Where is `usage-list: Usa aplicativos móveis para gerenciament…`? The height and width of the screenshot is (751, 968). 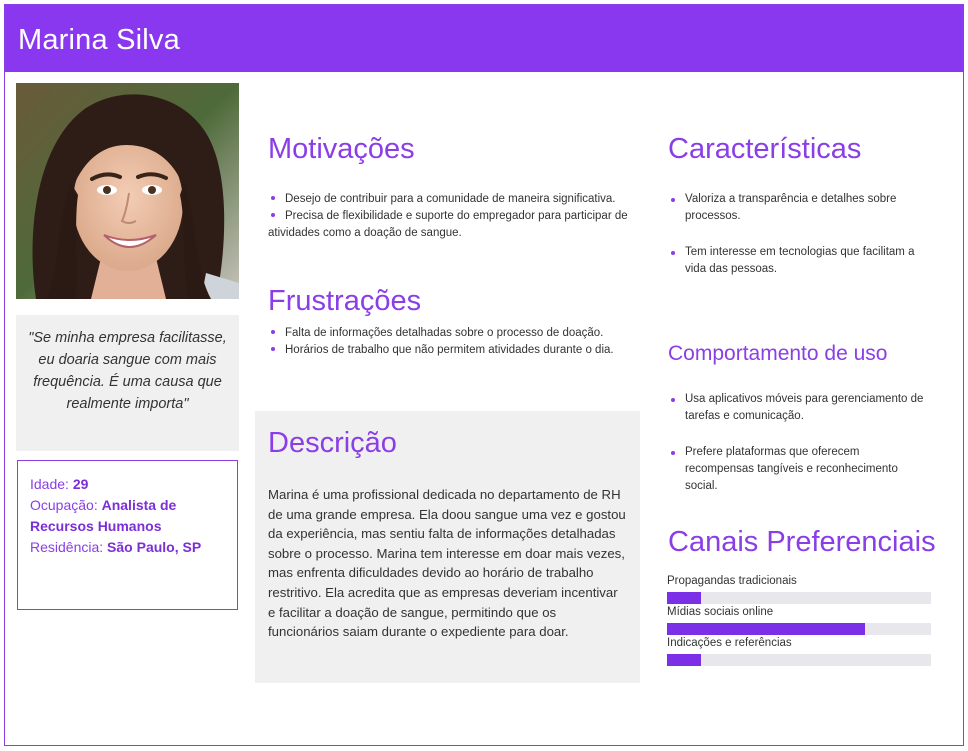 usage-list: Usa aplicativos móveis para gerenciament… is located at coordinates (798, 443).